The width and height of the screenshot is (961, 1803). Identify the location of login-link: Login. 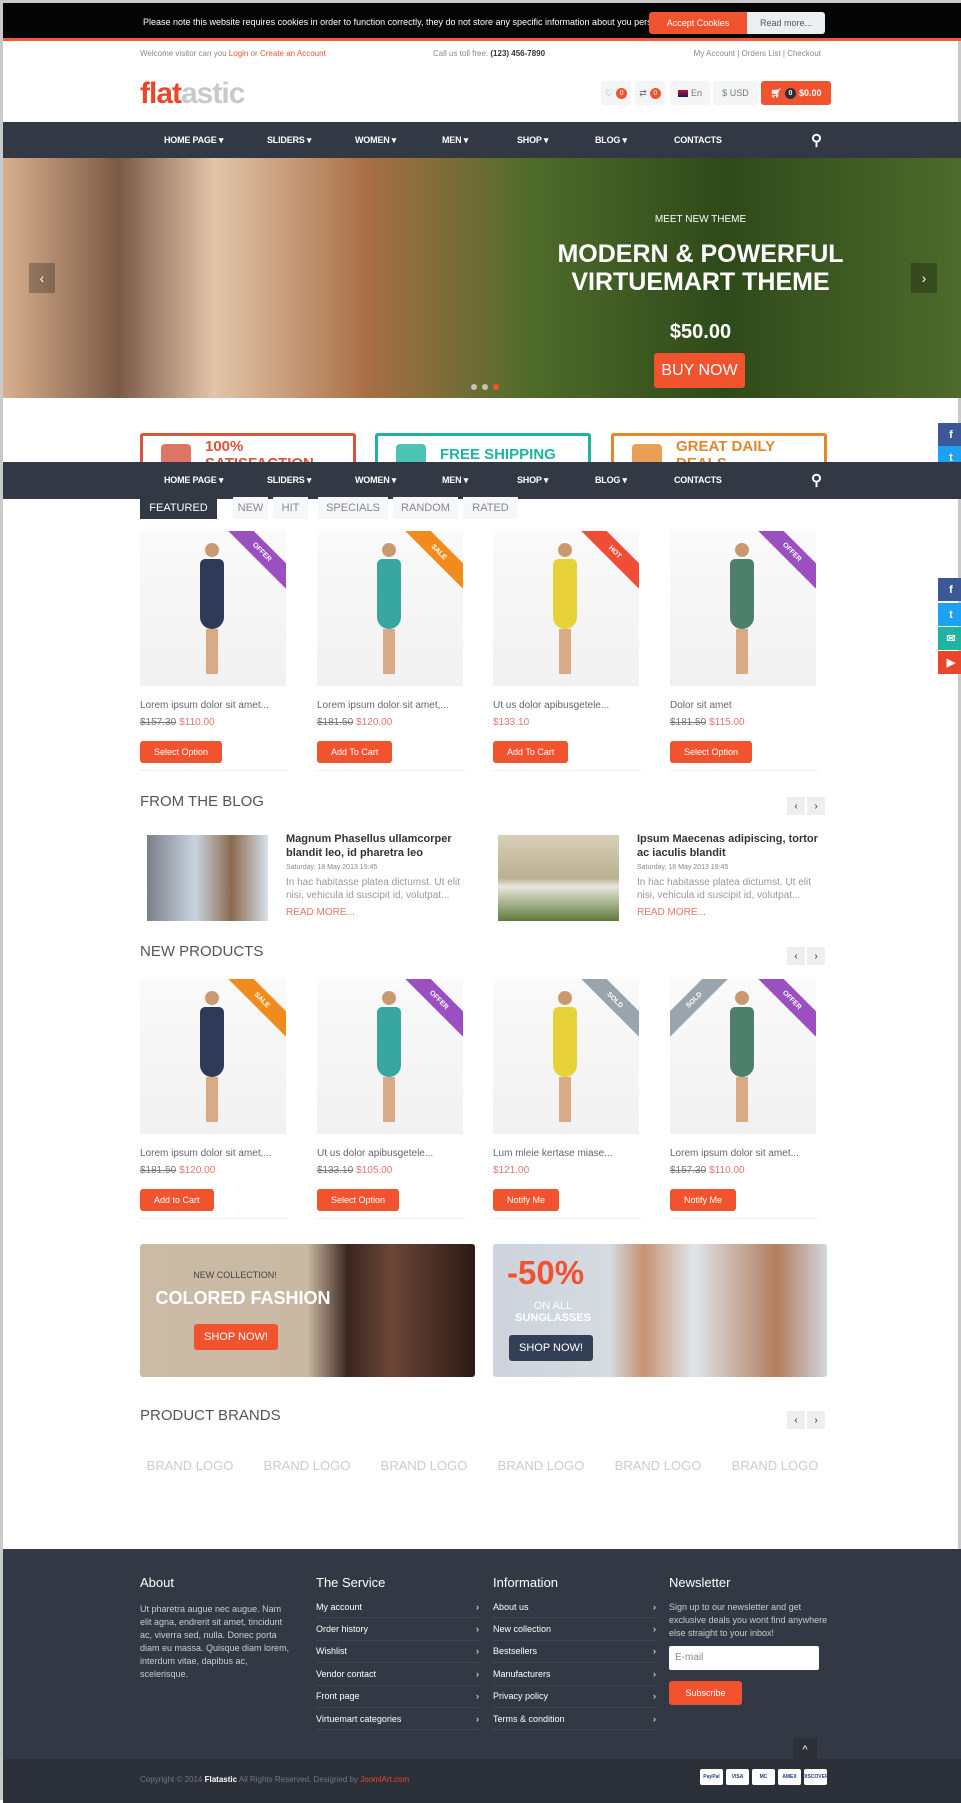
(239, 53).